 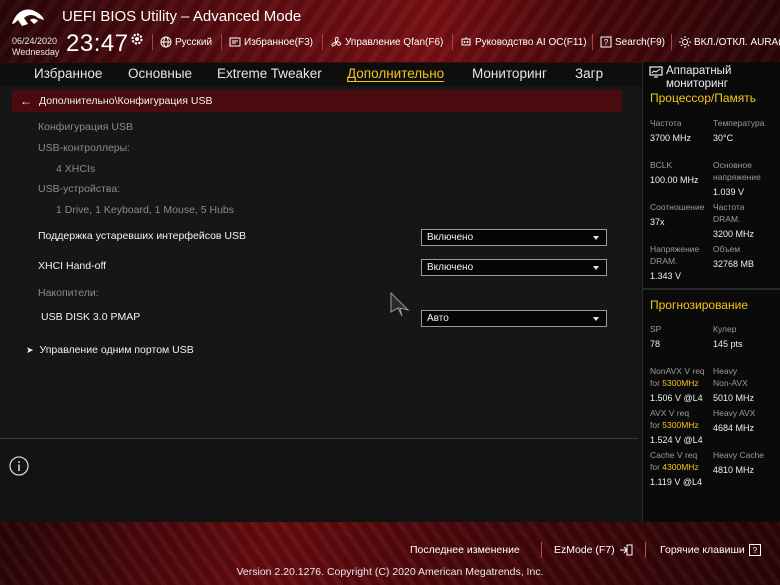 What do you see at coordinates (666, 276) in the screenshot?
I see `dram-voltage-value: 1.343 V` at bounding box center [666, 276].